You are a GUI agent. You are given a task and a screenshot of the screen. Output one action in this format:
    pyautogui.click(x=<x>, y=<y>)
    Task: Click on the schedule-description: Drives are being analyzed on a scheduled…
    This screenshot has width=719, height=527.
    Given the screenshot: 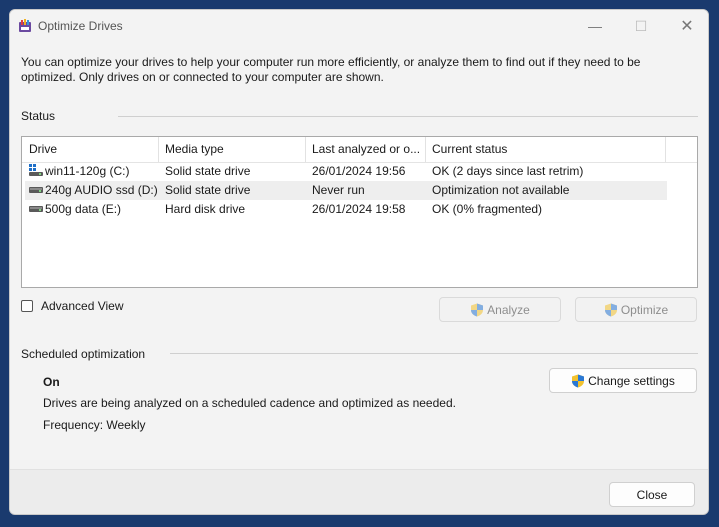 What is the action you would take?
    pyautogui.click(x=249, y=403)
    